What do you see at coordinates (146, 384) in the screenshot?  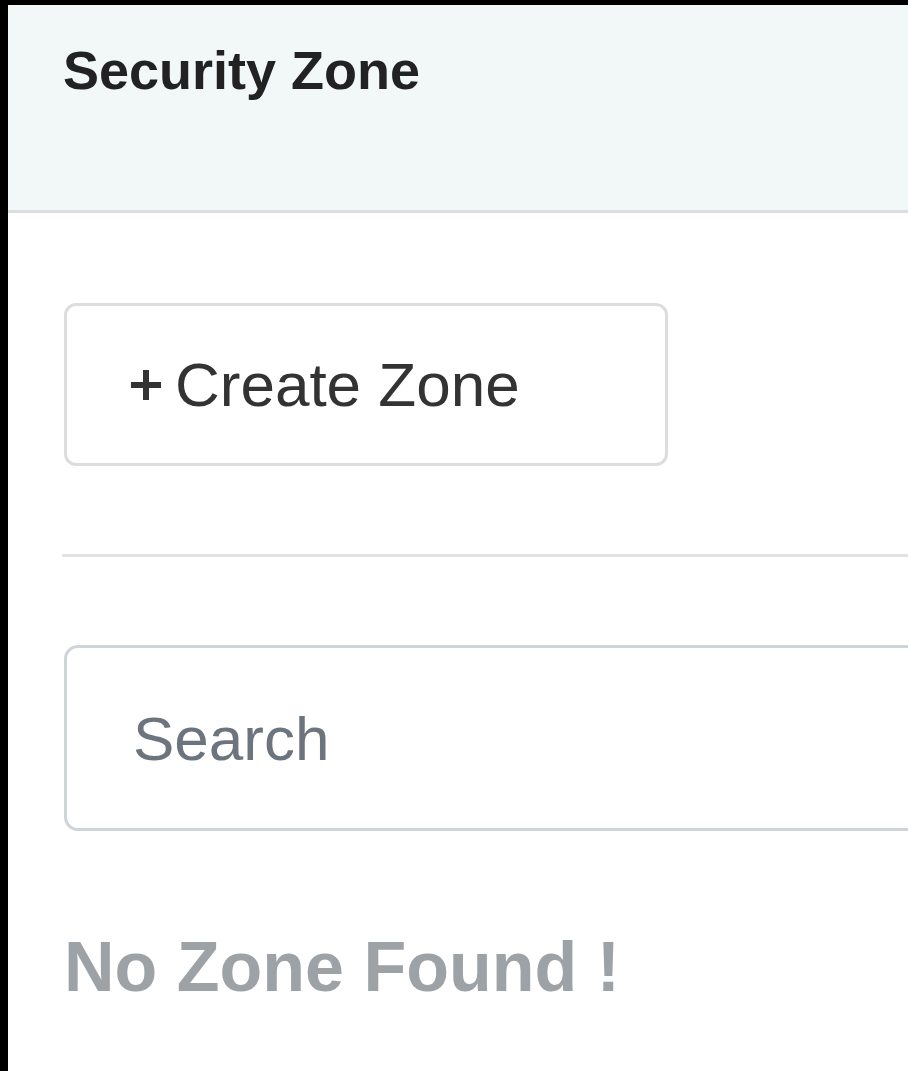 I see `plus-icon` at bounding box center [146, 384].